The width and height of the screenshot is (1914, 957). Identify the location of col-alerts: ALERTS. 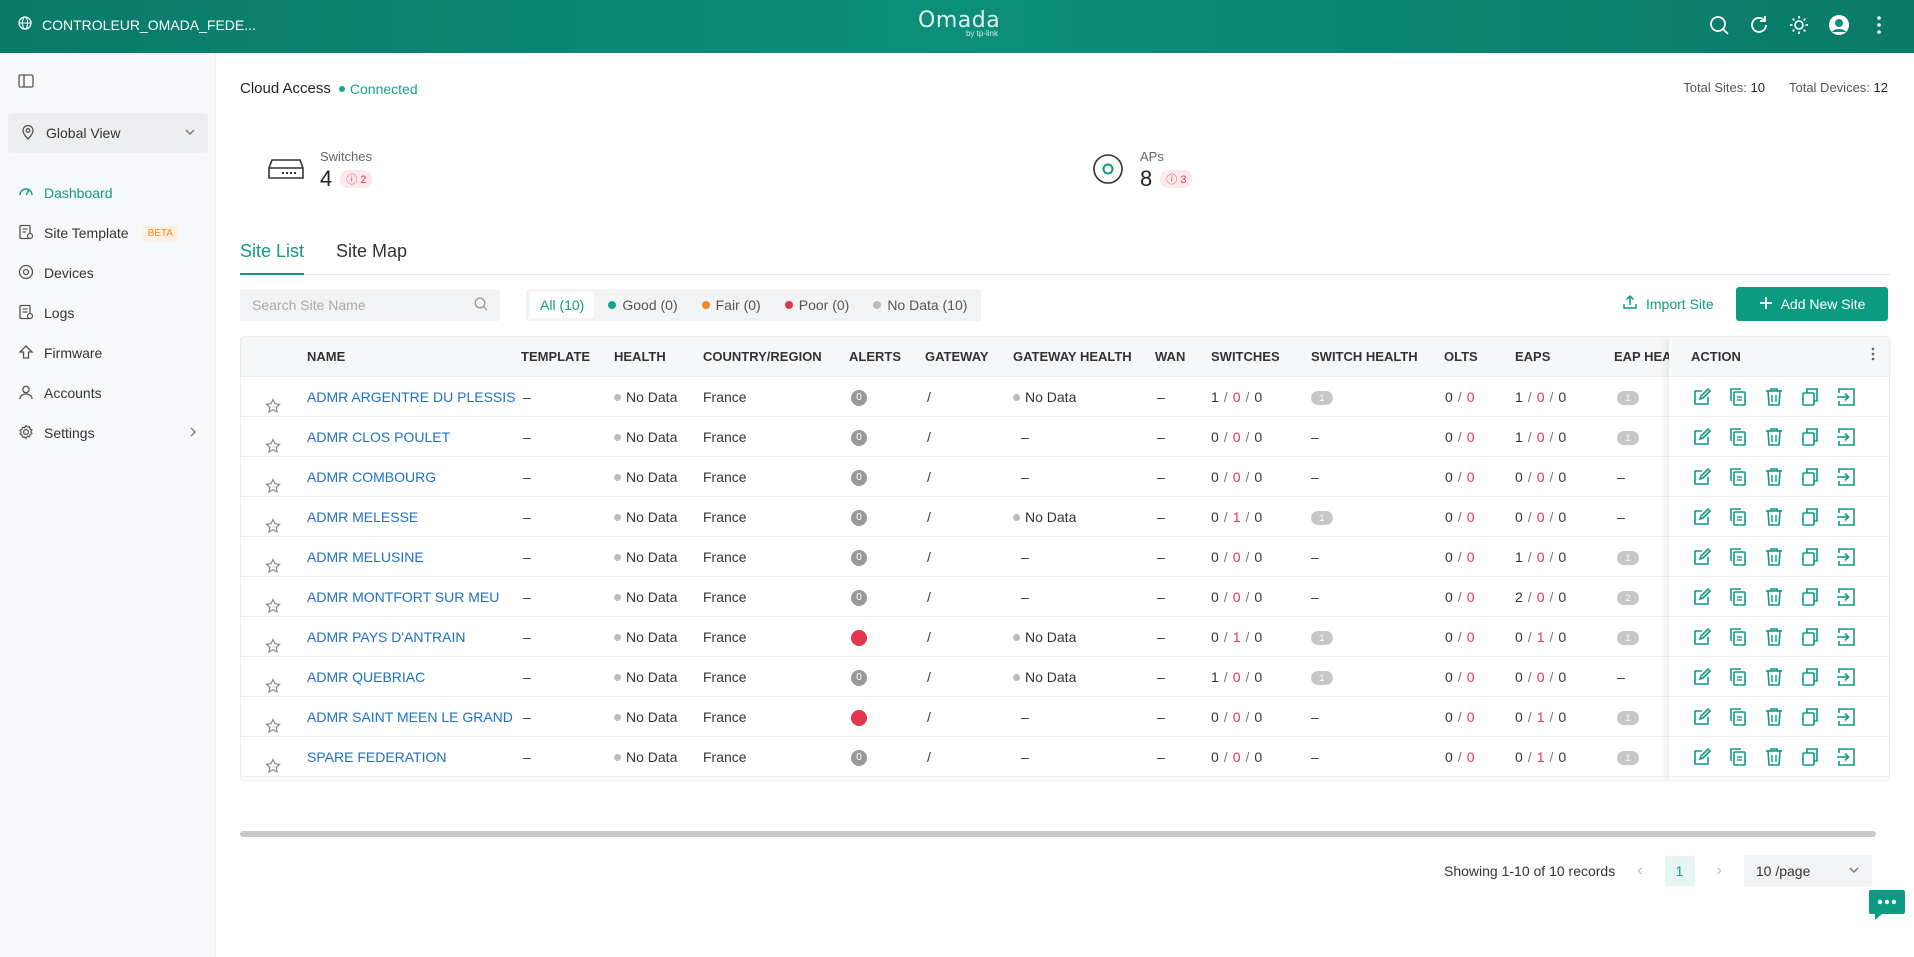
(875, 357).